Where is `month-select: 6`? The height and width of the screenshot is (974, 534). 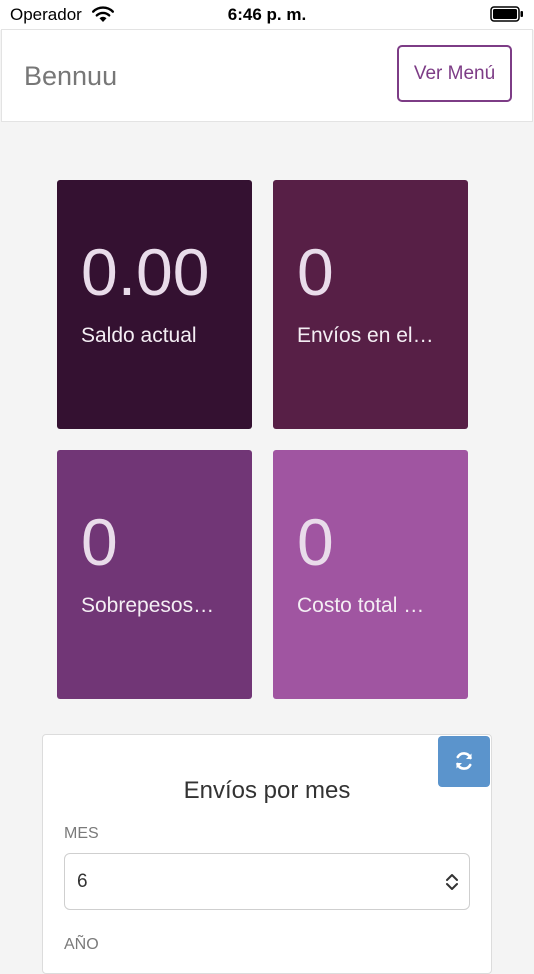
month-select: 6 is located at coordinates (267, 881).